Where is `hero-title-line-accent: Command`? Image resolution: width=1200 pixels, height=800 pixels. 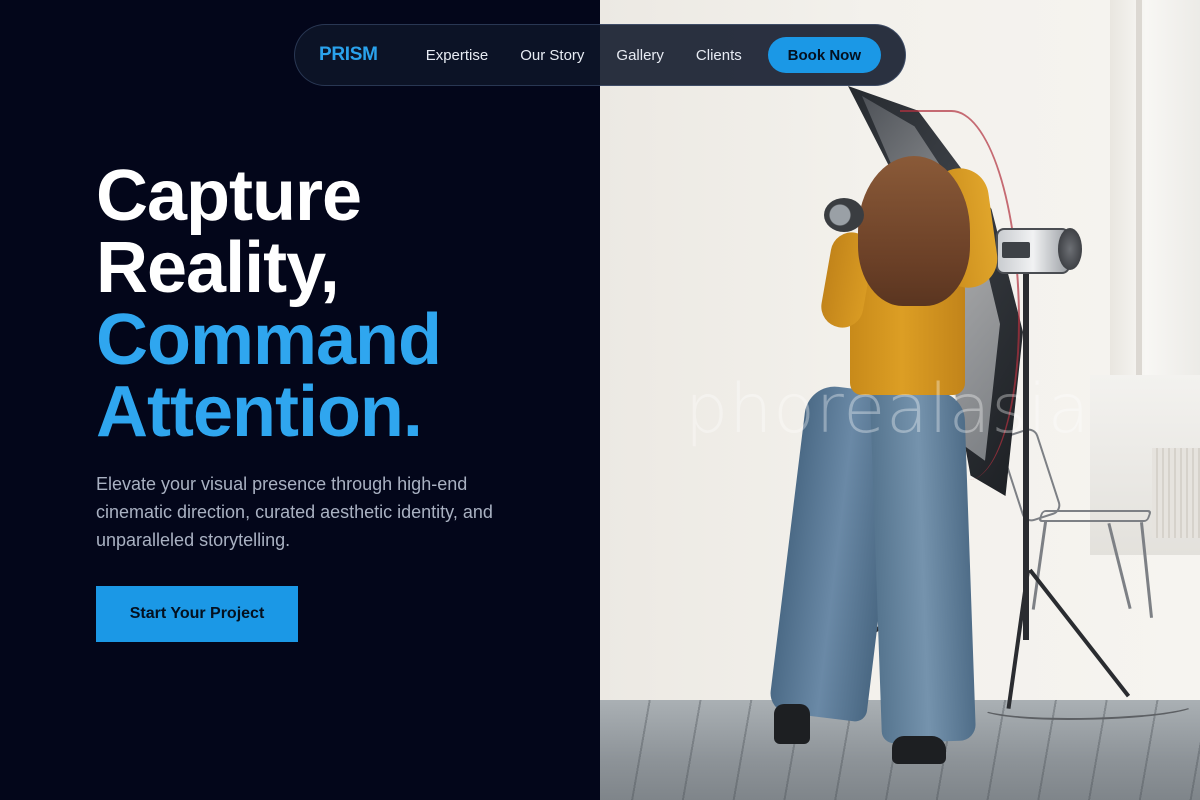 hero-title-line-accent: Command is located at coordinates (269, 340).